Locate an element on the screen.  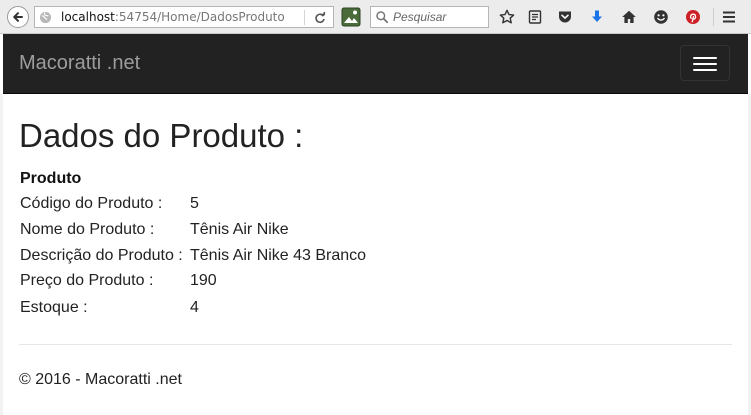
menu-icon is located at coordinates (729, 17).